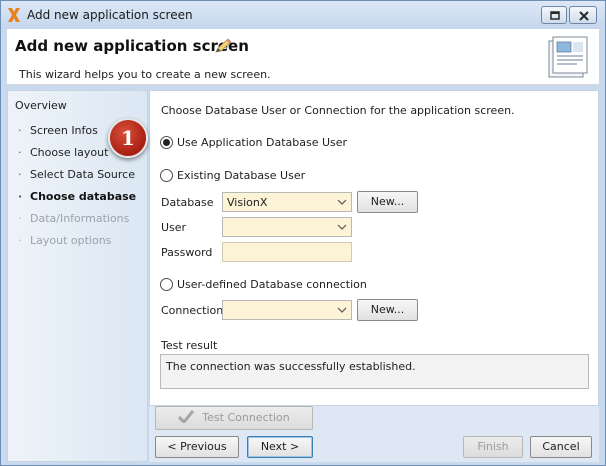 The image size is (606, 466). I want to click on test-connection-button: Test Connection, so click(234, 418).